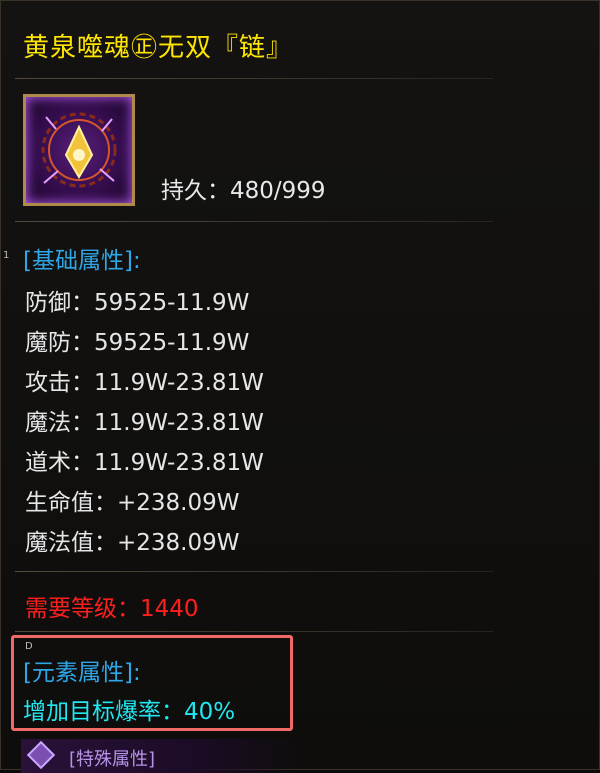 This screenshot has height=773, width=600. Describe the element at coordinates (137, 303) in the screenshot. I see `stat-defense: 防御：59525-11.9W` at that location.